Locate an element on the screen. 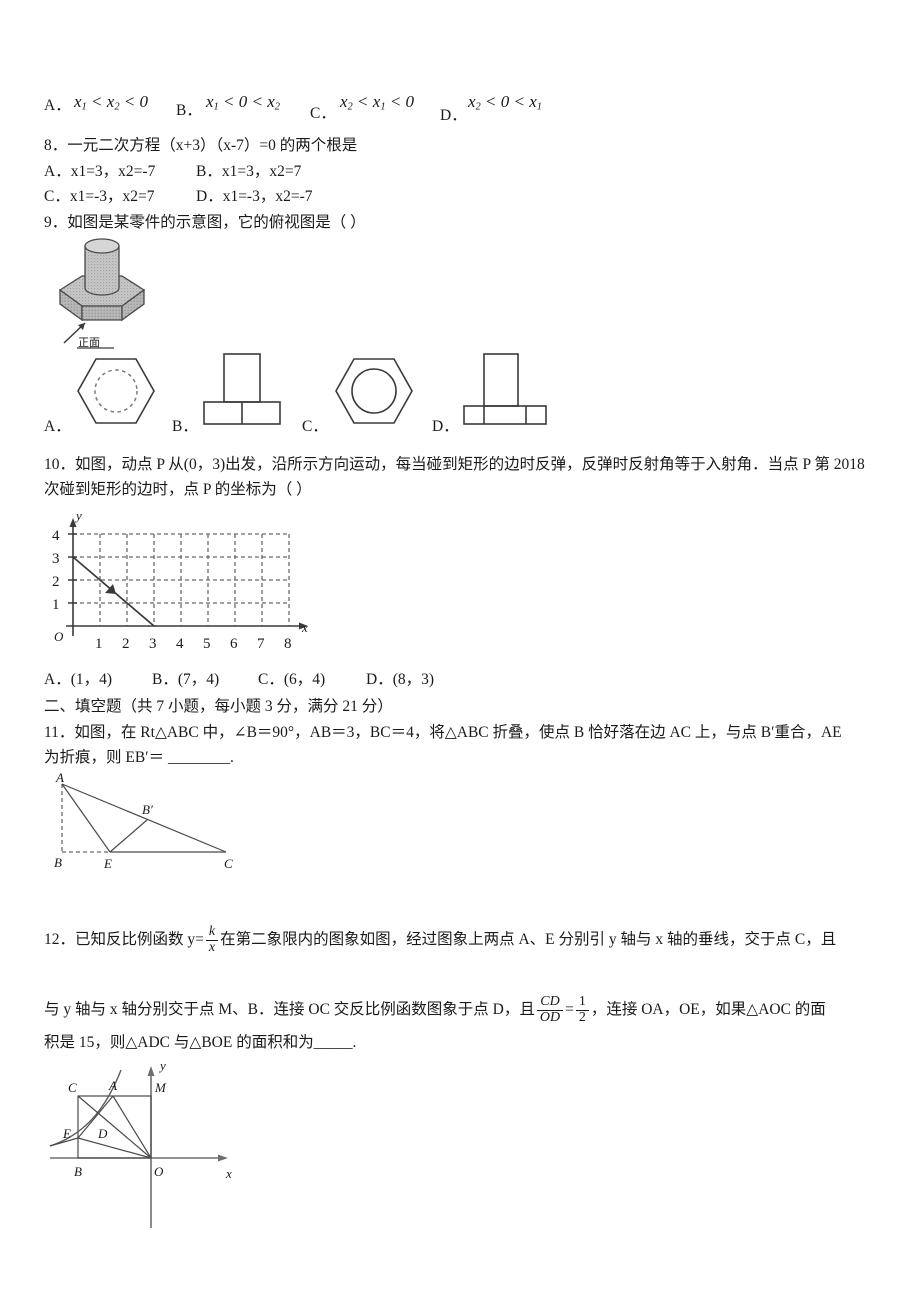 The width and height of the screenshot is (920, 1302). q12-line2-pre: 与 y 轴与 x 轴分别交于点 M、B．连接 OC 交反比例函数图象于点 D，且 is located at coordinates (289, 1010).